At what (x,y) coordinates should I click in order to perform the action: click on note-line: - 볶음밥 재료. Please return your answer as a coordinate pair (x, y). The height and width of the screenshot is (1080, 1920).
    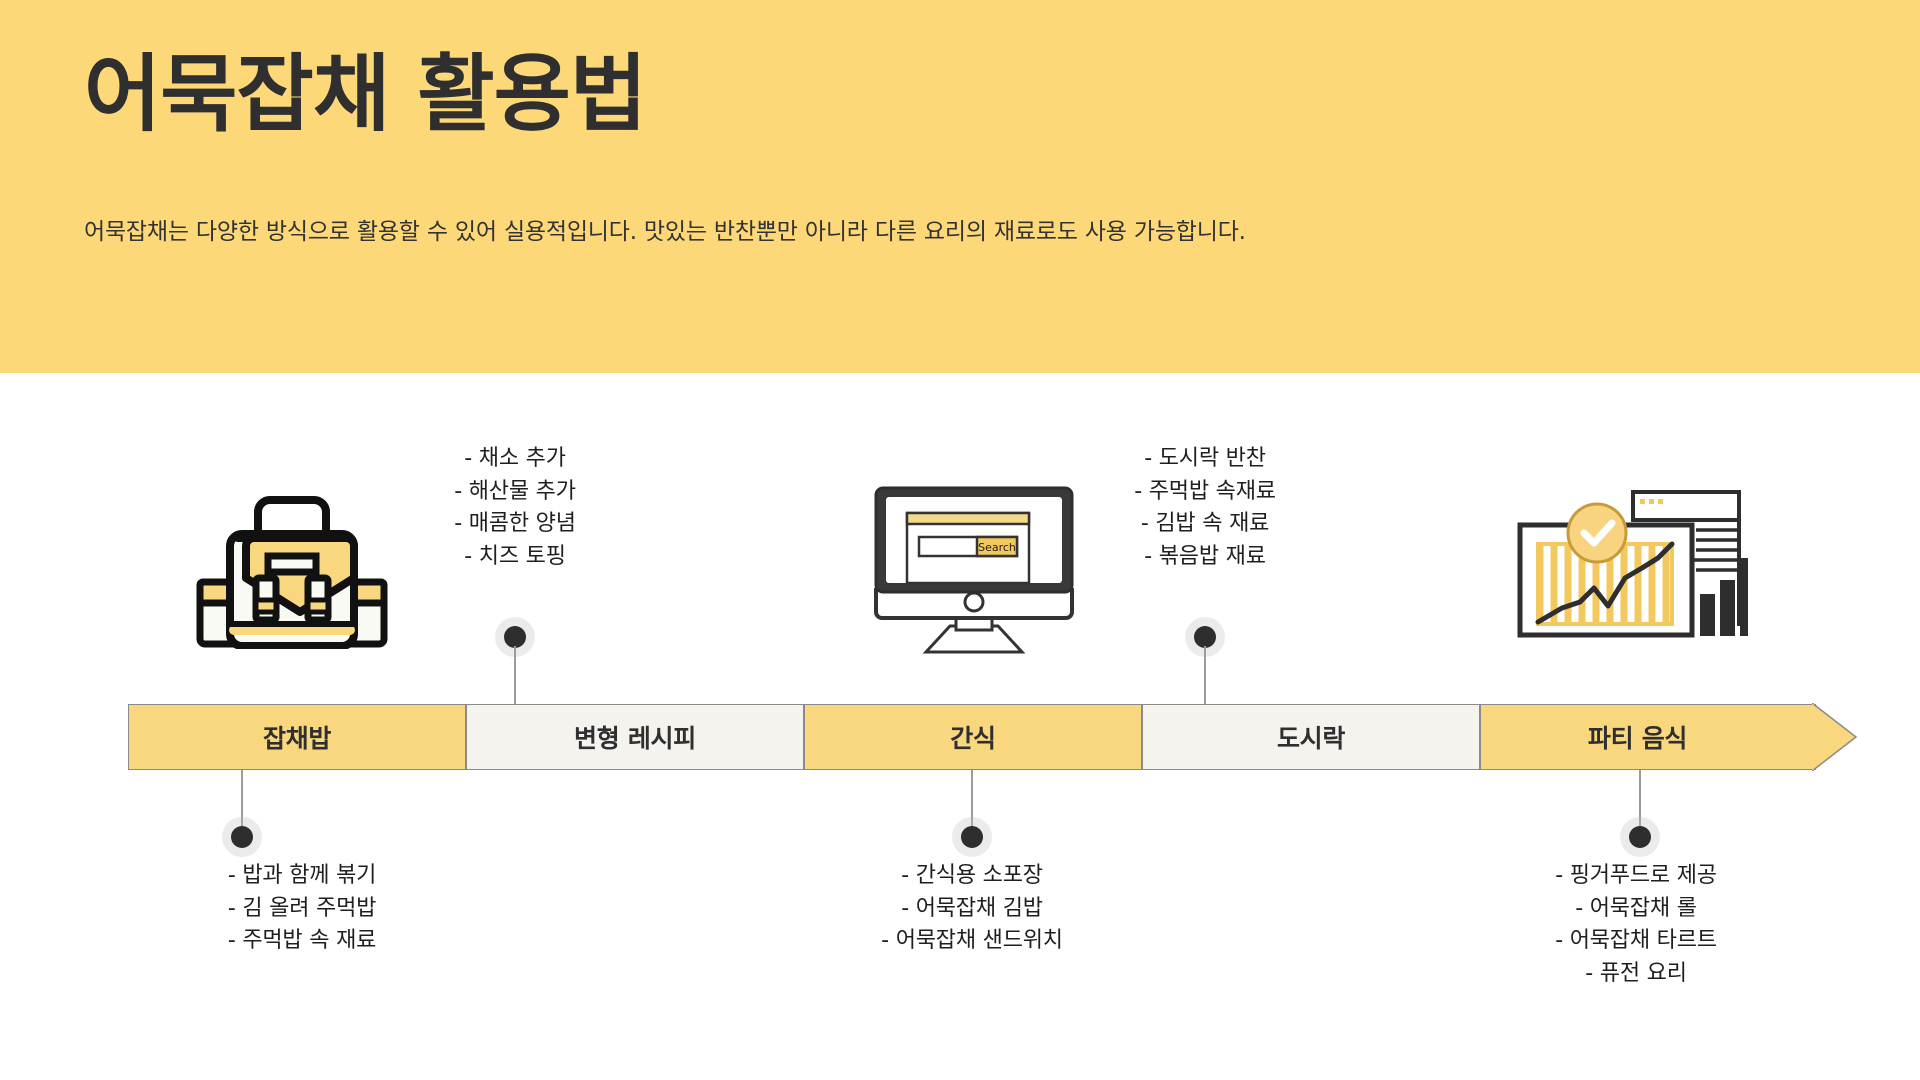
    Looking at the image, I should click on (1205, 556).